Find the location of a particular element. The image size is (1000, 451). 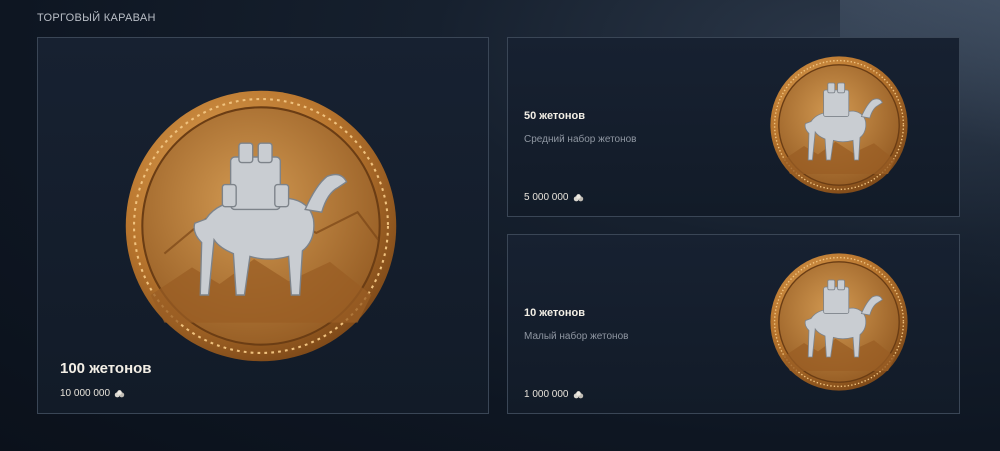

offer-price: 10 000 000 is located at coordinates (92, 393).